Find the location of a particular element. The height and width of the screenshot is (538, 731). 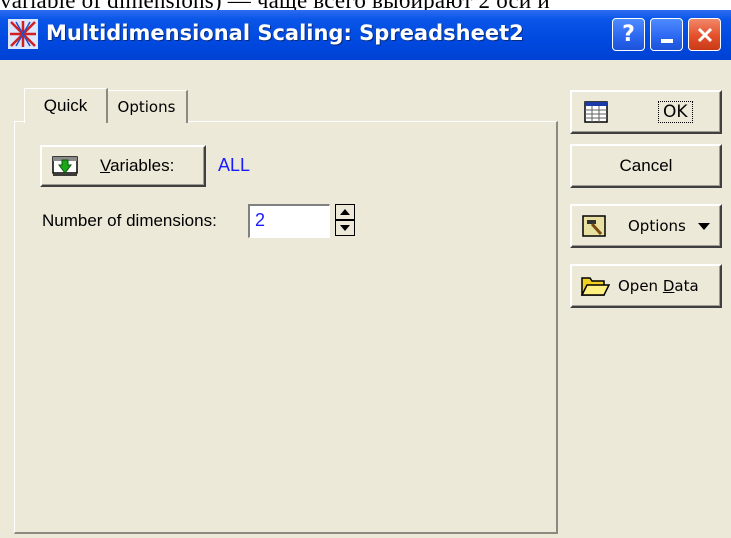

open-data-label: Open Data is located at coordinates (658, 286).